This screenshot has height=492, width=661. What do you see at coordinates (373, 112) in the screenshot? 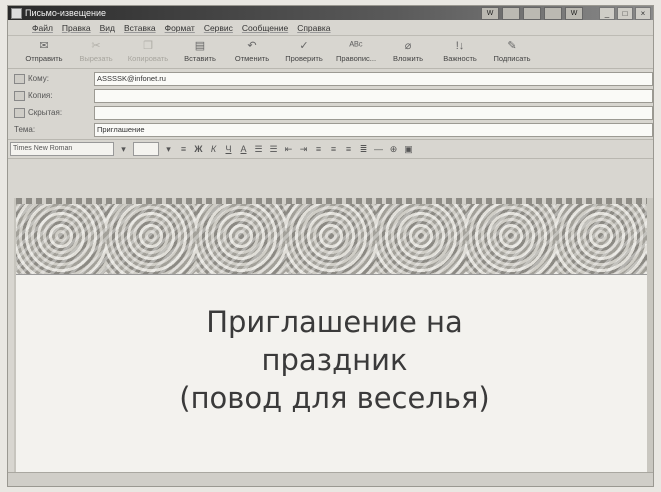
I see `bcc-field` at bounding box center [373, 112].